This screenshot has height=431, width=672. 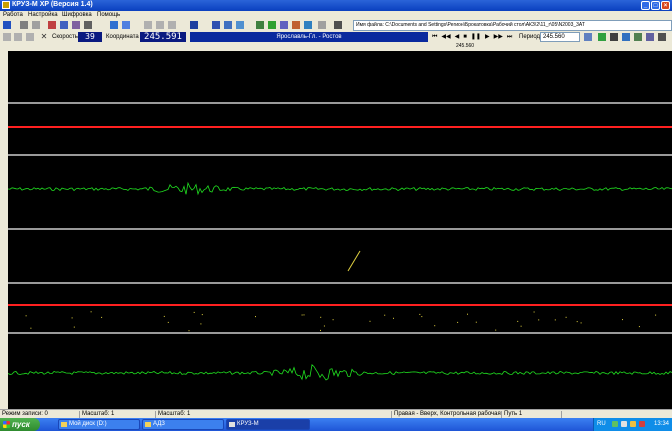 What do you see at coordinates (487, 37) in the screenshot?
I see `play-icon: ▶` at bounding box center [487, 37].